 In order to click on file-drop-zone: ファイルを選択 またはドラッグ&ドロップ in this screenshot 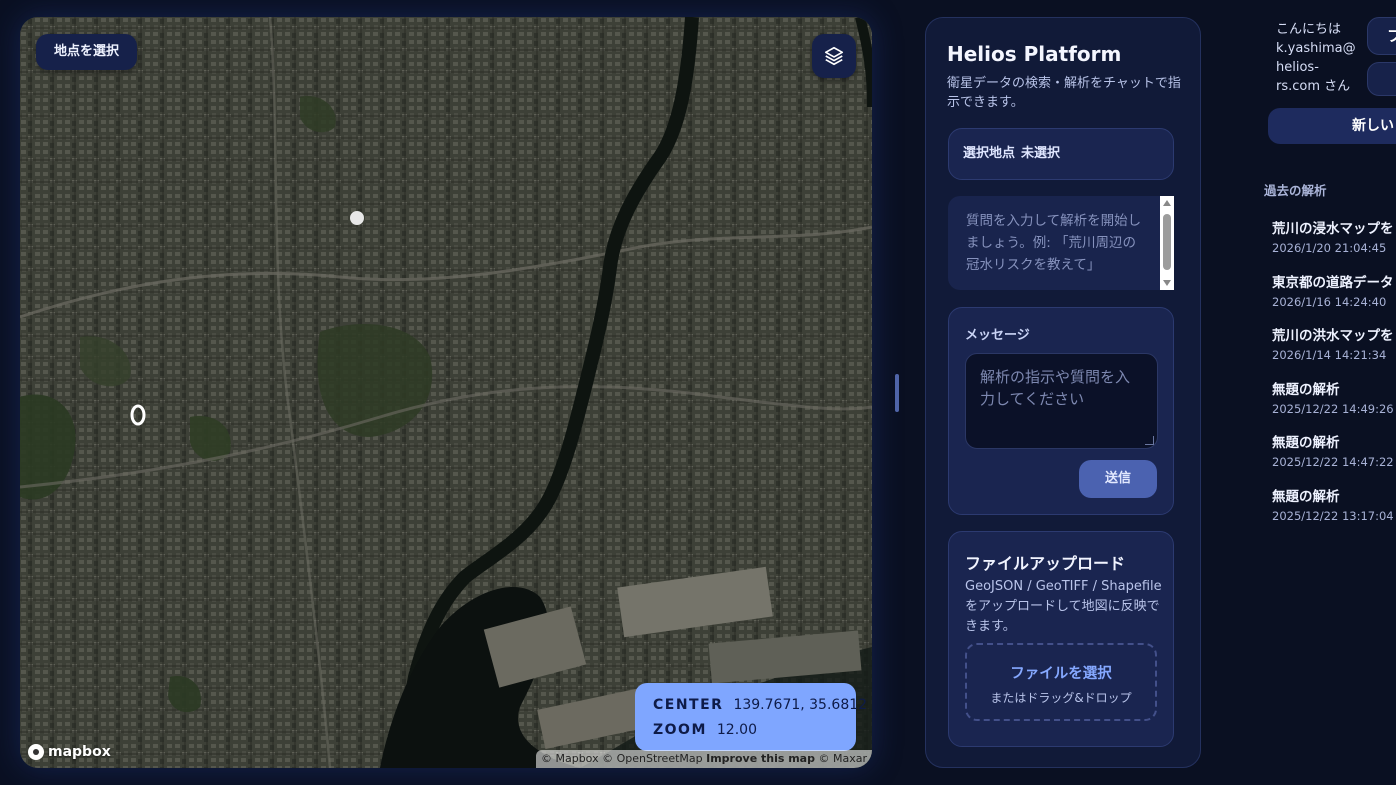, I will do `click(1061, 682)`.